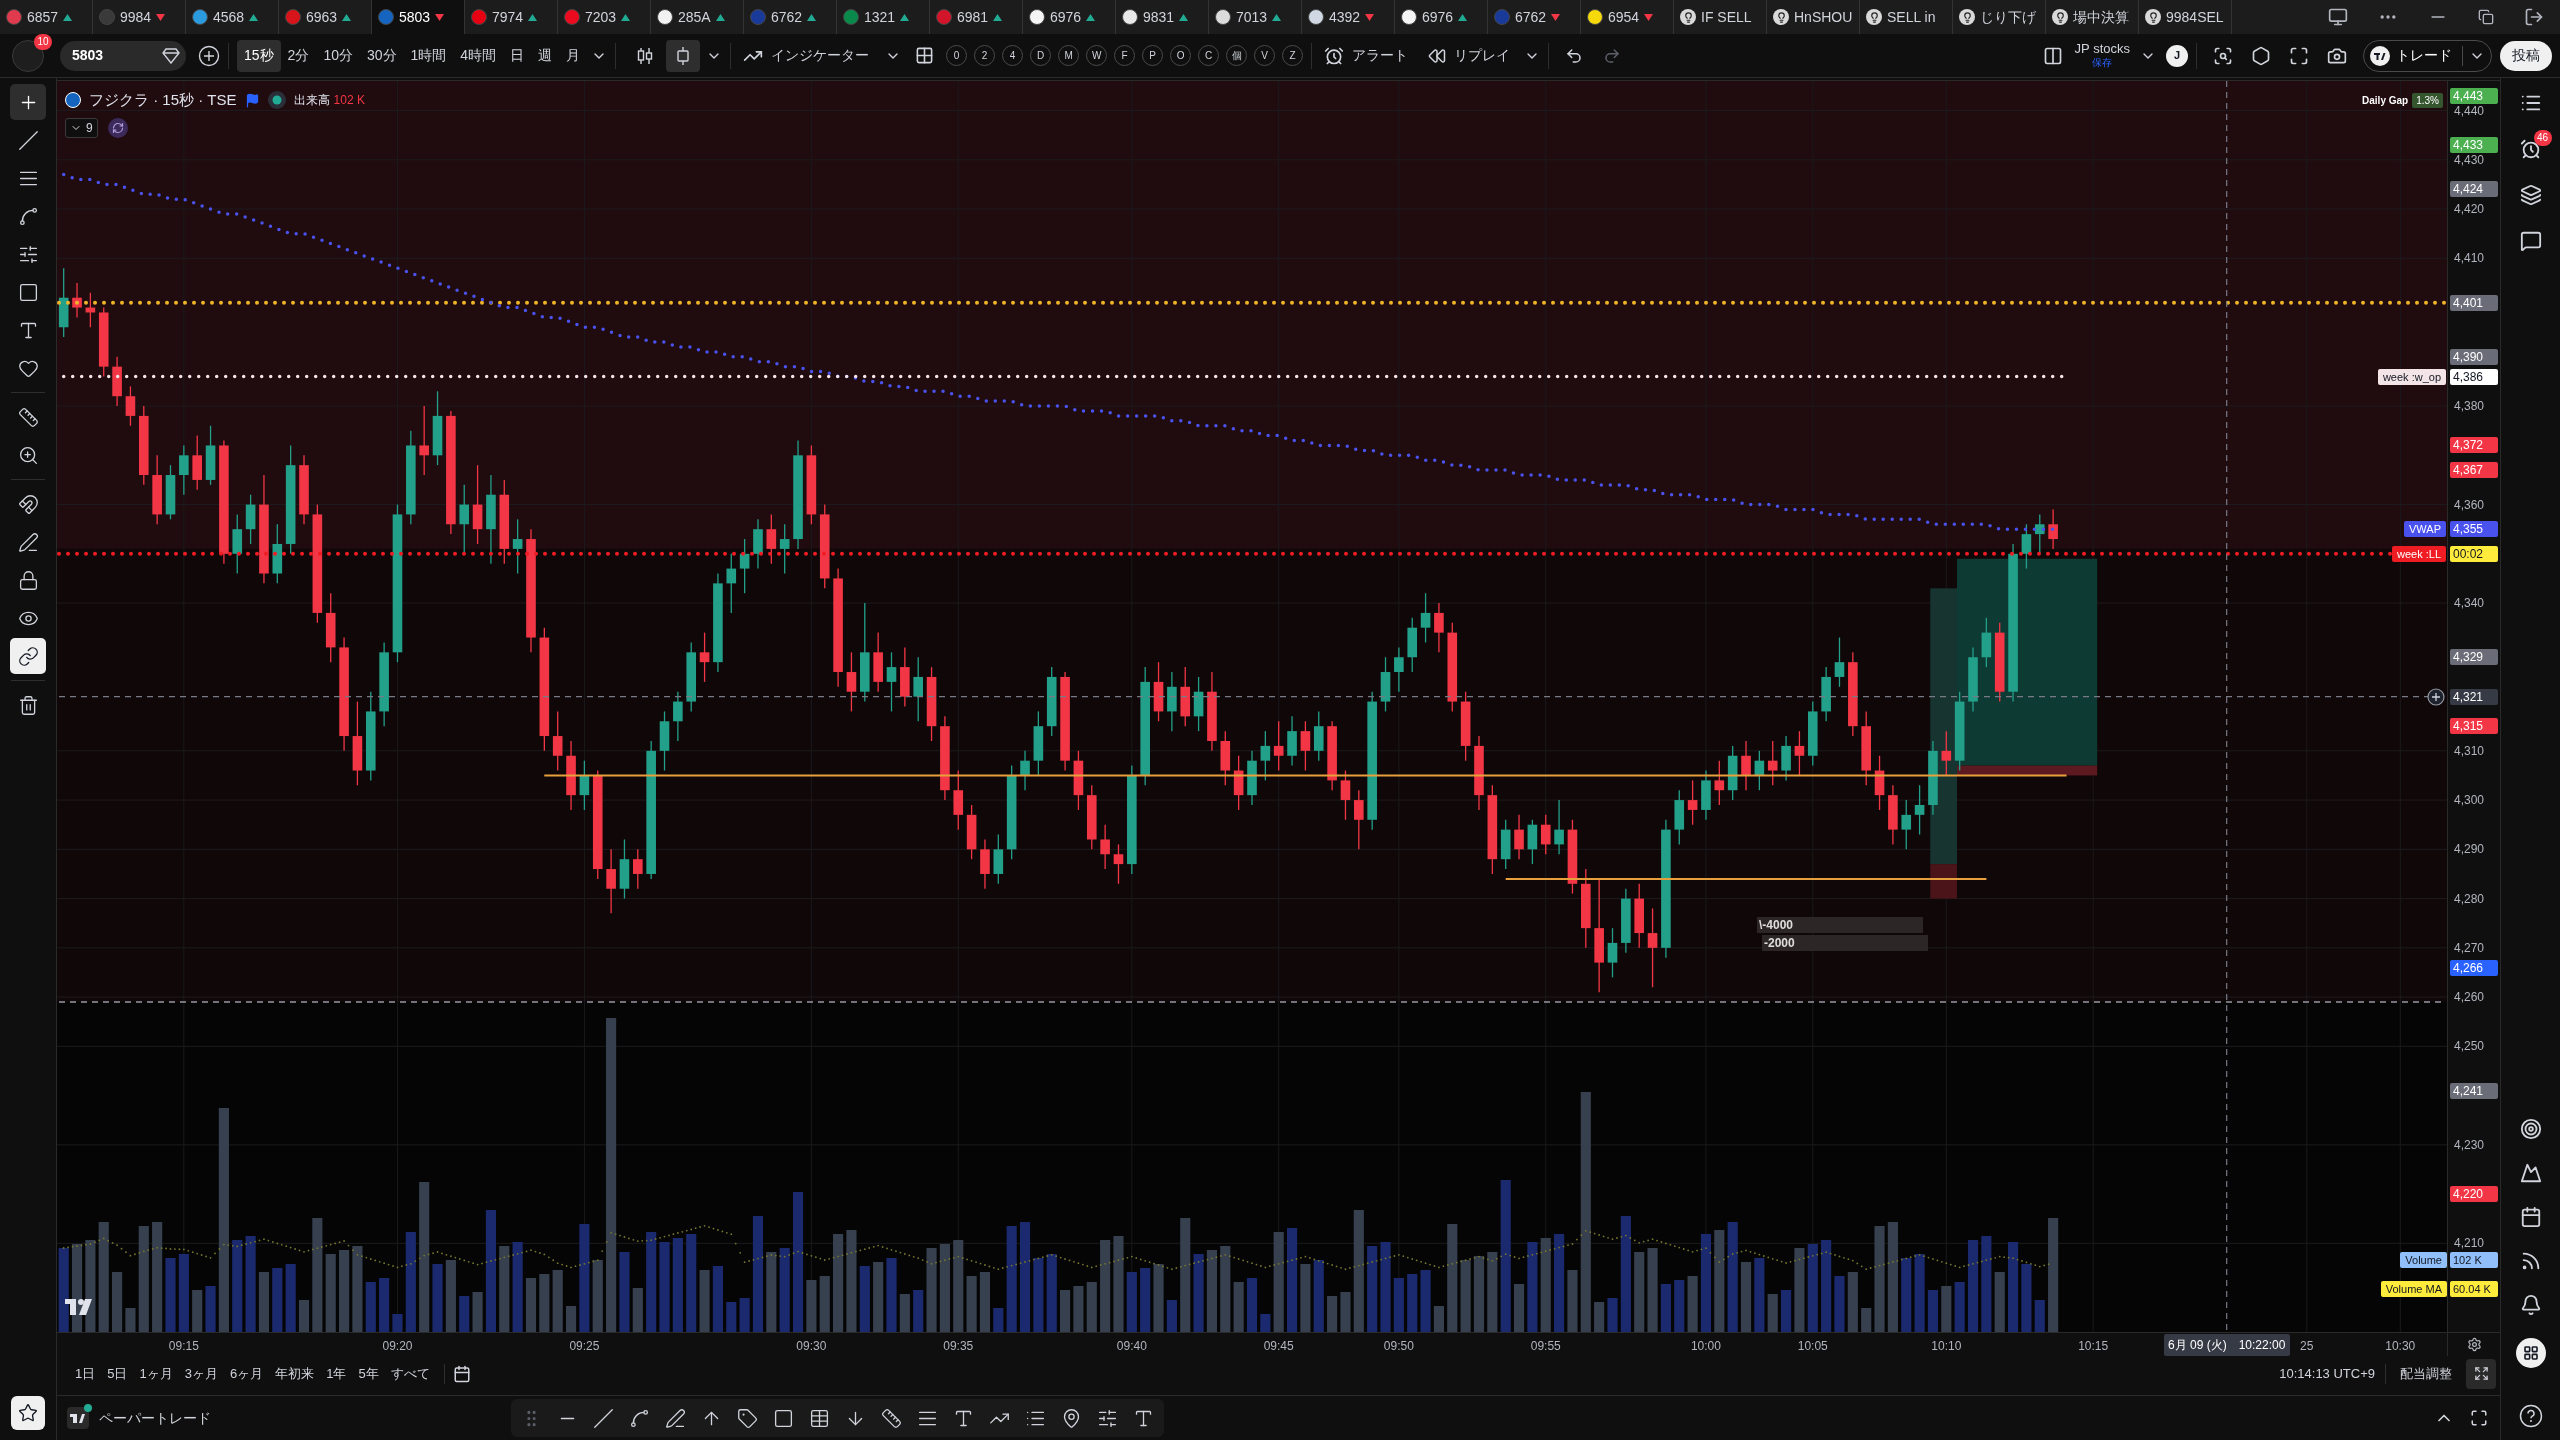 This screenshot has width=2560, height=1440. Describe the element at coordinates (2534, 17) in the screenshot. I see `exit-icon` at that location.